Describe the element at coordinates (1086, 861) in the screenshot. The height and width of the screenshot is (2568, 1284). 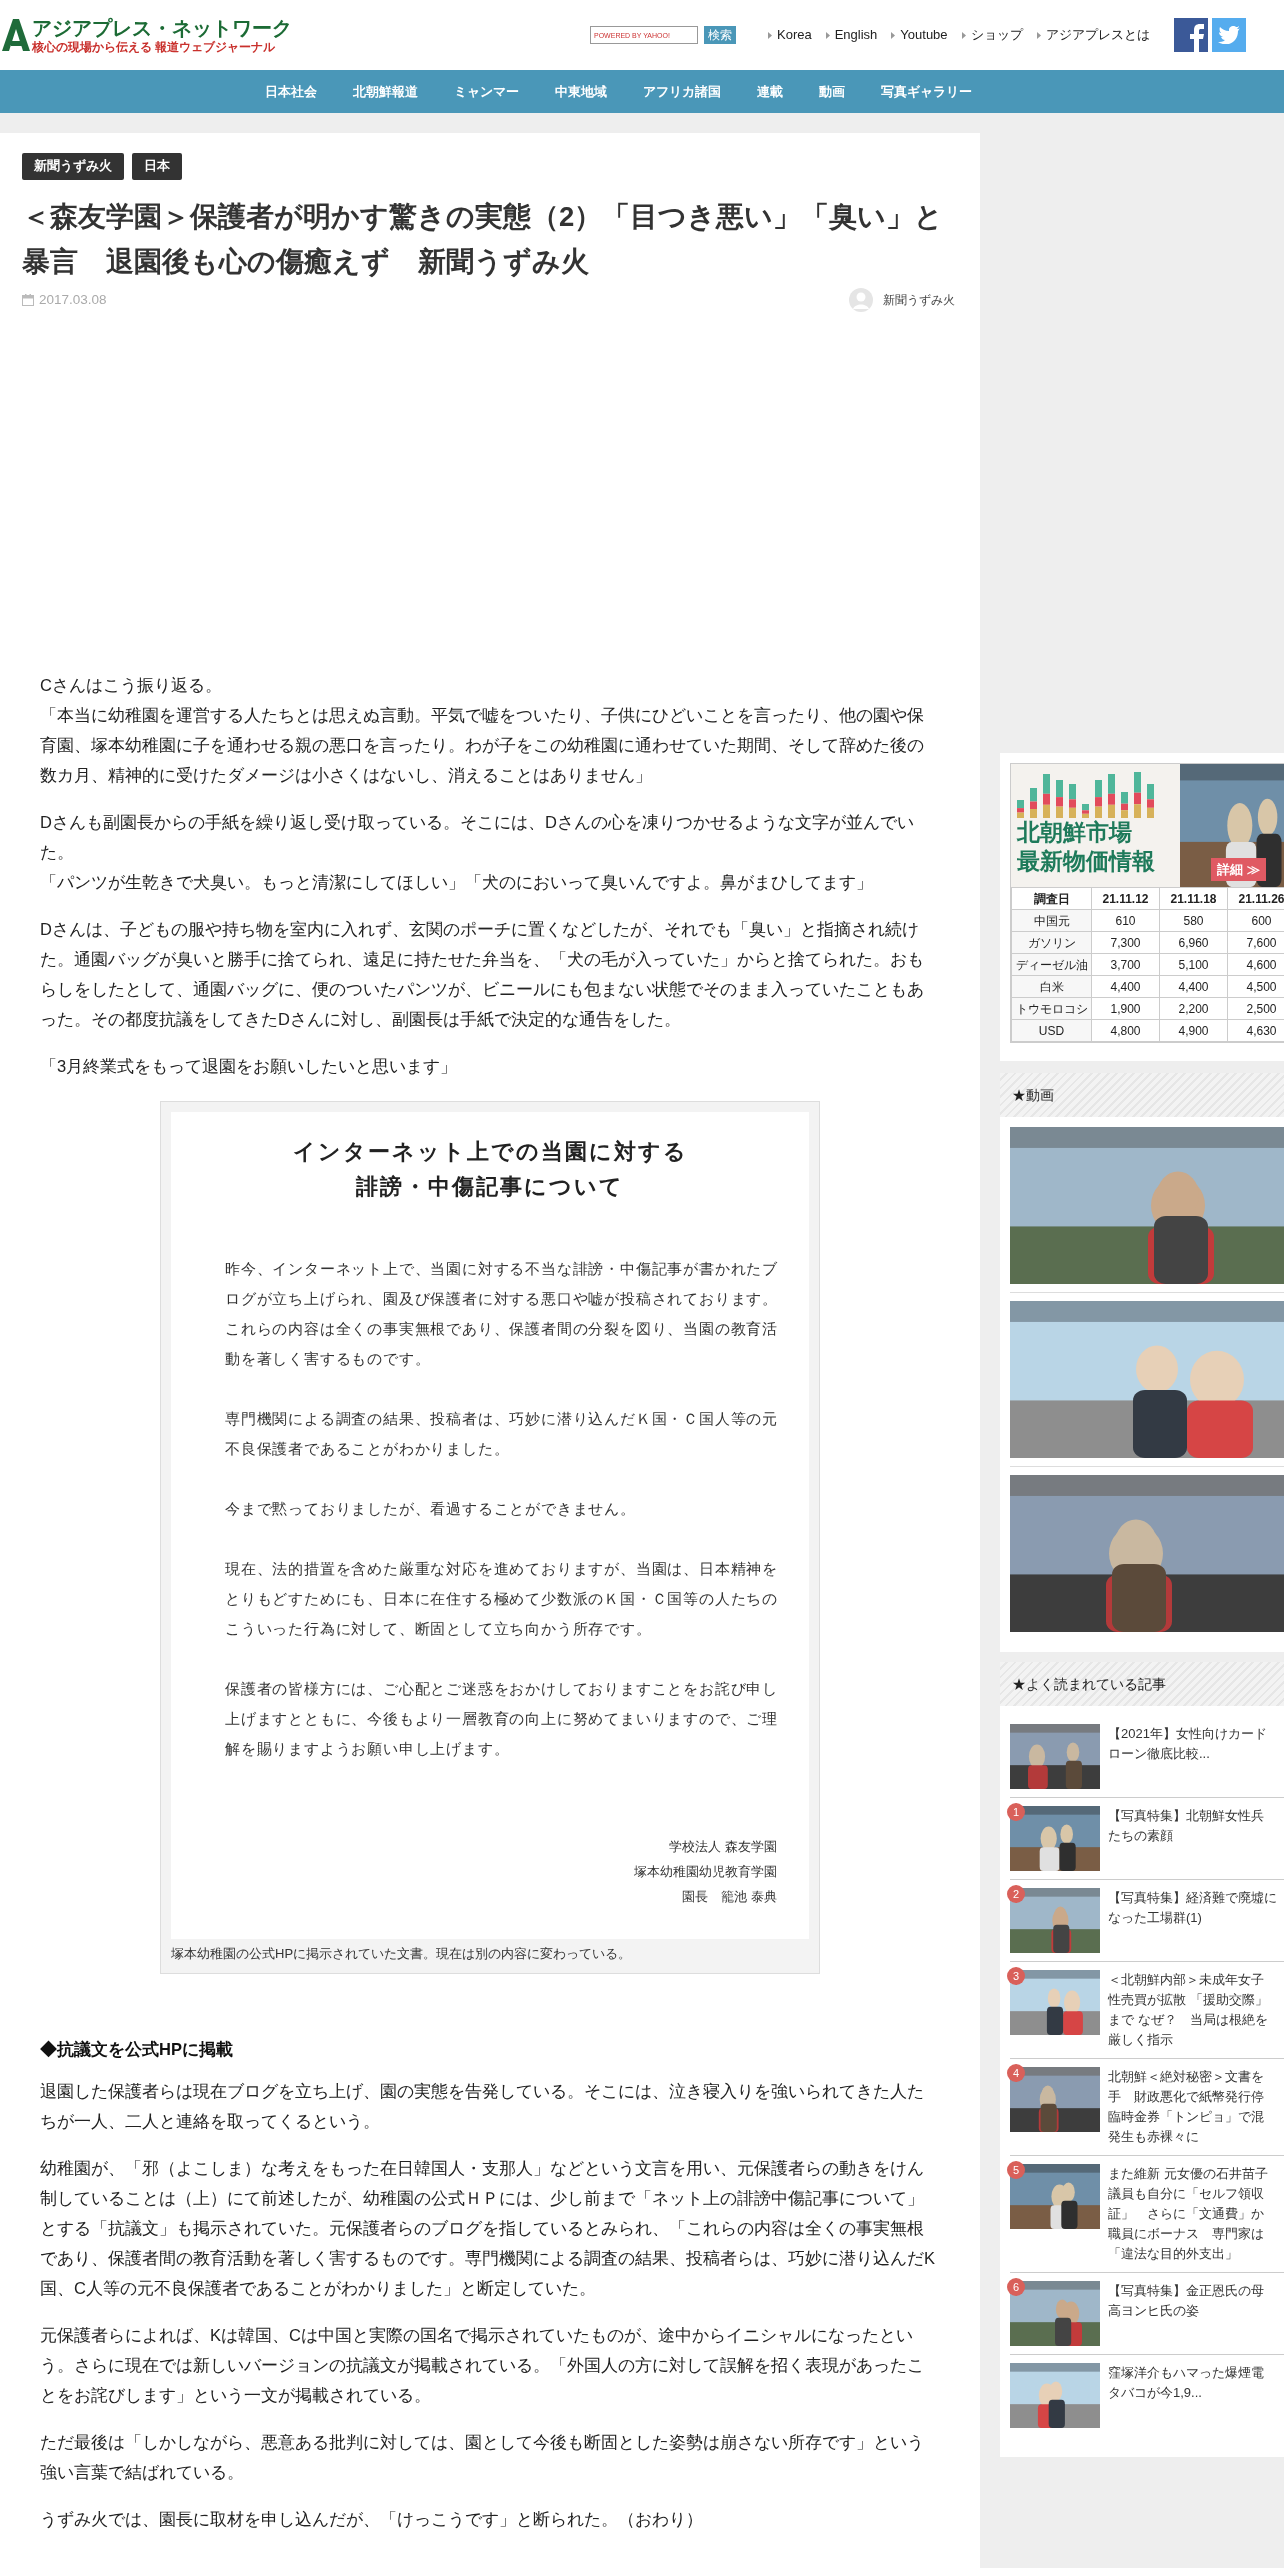
I see `banner-title: 最新物価情報` at that location.